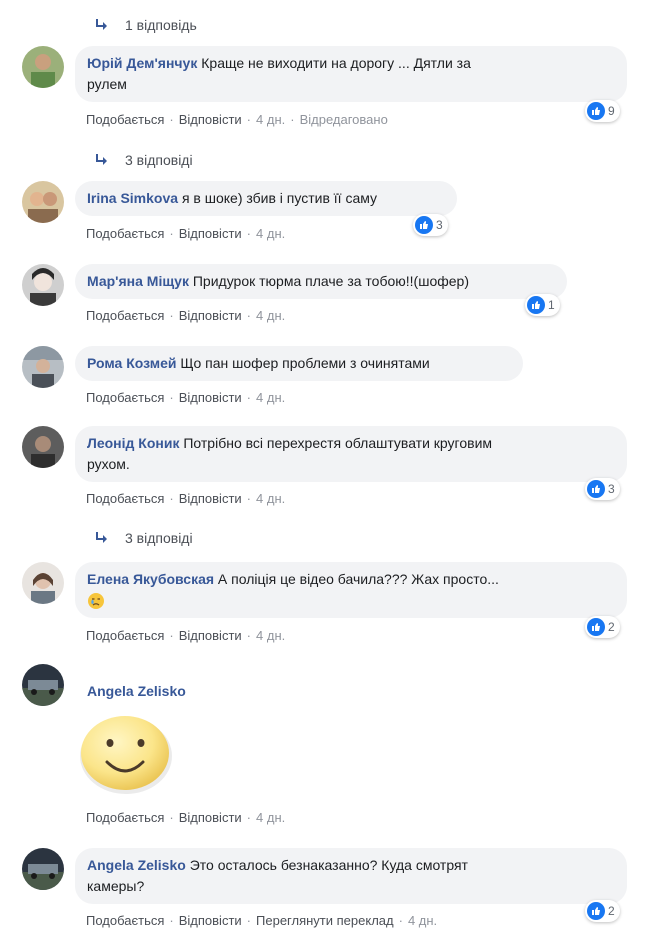 Image resolution: width=665 pixels, height=940 pixels. Describe the element at coordinates (107, 84) in the screenshot. I see `comment-text-line2: рулем` at that location.